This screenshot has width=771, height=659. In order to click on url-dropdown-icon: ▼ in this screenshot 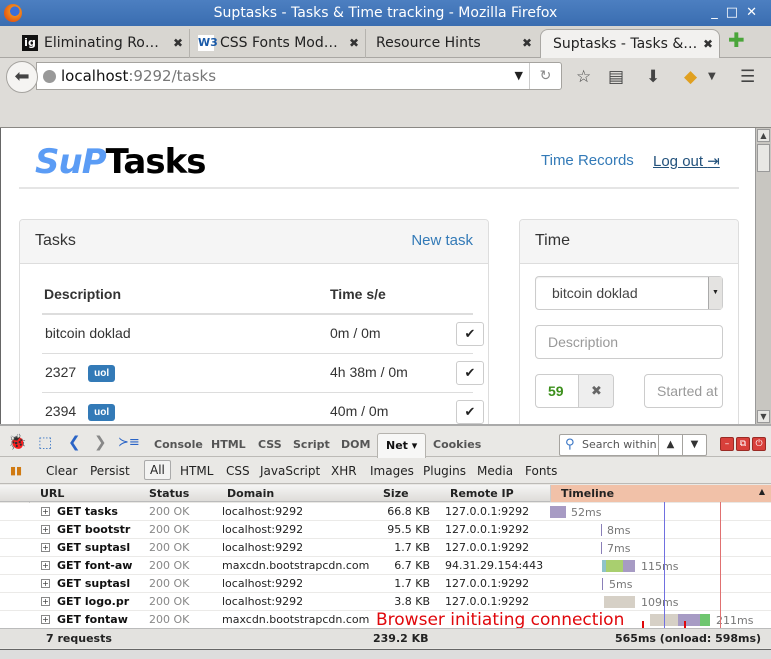, I will do `click(519, 76)`.